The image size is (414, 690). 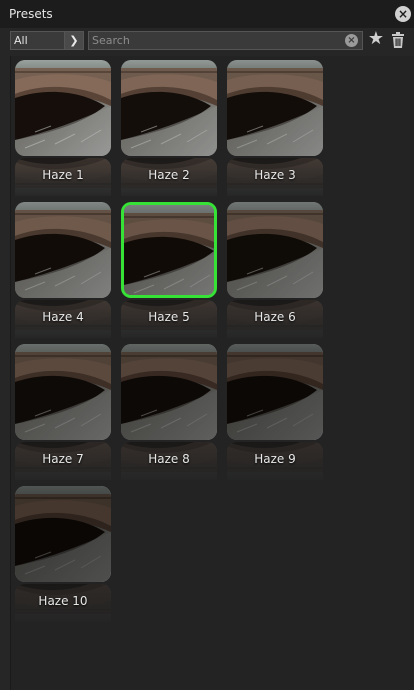 I want to click on trash-icon, so click(x=398, y=40).